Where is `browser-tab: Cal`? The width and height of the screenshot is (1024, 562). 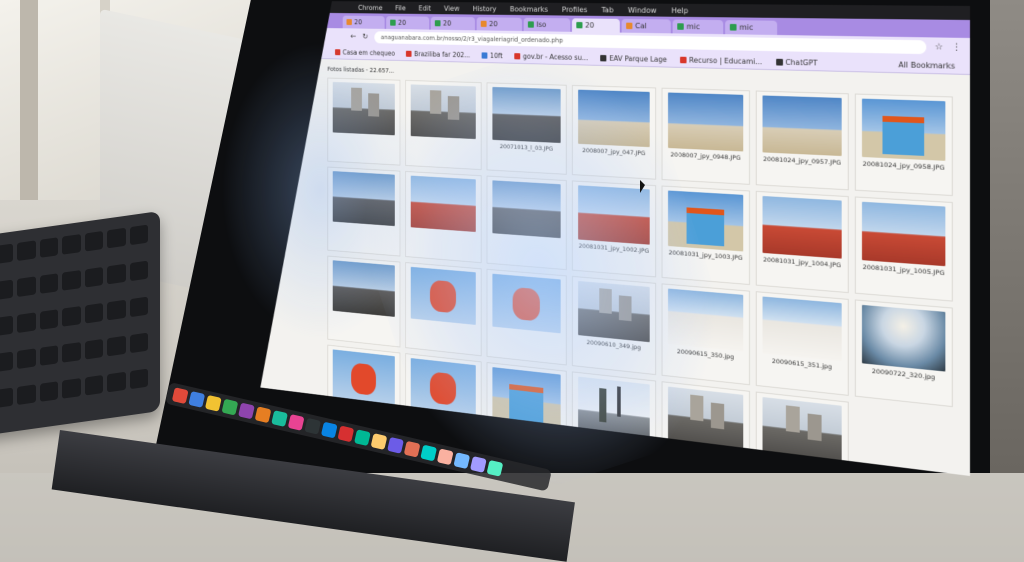 browser-tab: Cal is located at coordinates (646, 26).